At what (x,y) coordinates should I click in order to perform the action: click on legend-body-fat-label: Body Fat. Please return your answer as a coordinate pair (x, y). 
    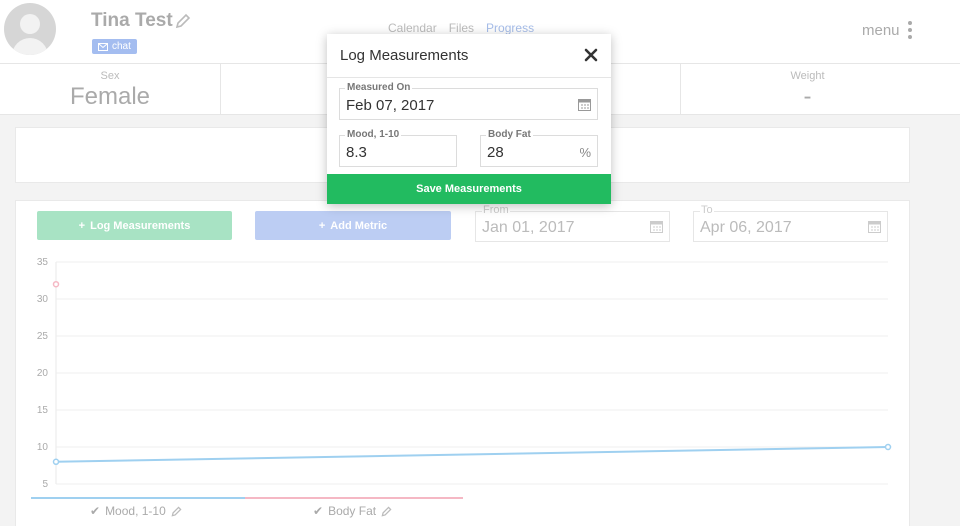
    Looking at the image, I should click on (352, 511).